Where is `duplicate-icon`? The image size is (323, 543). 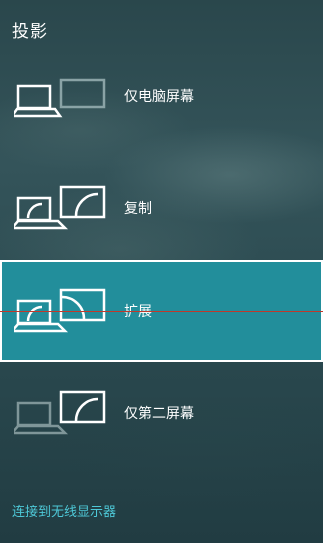
duplicate-icon is located at coordinates (60, 207).